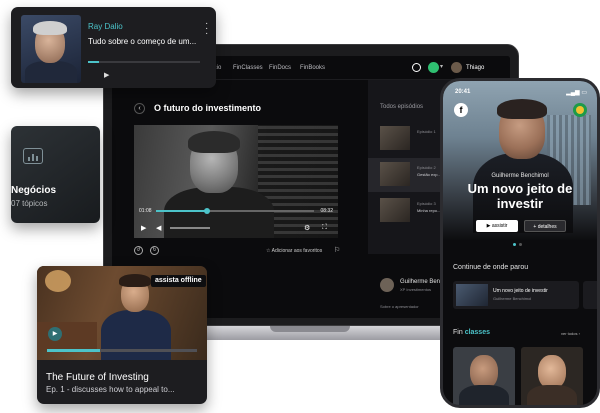 The image size is (600, 413). Describe the element at coordinates (206, 211) in the screenshot. I see `video-progress-handle` at that location.